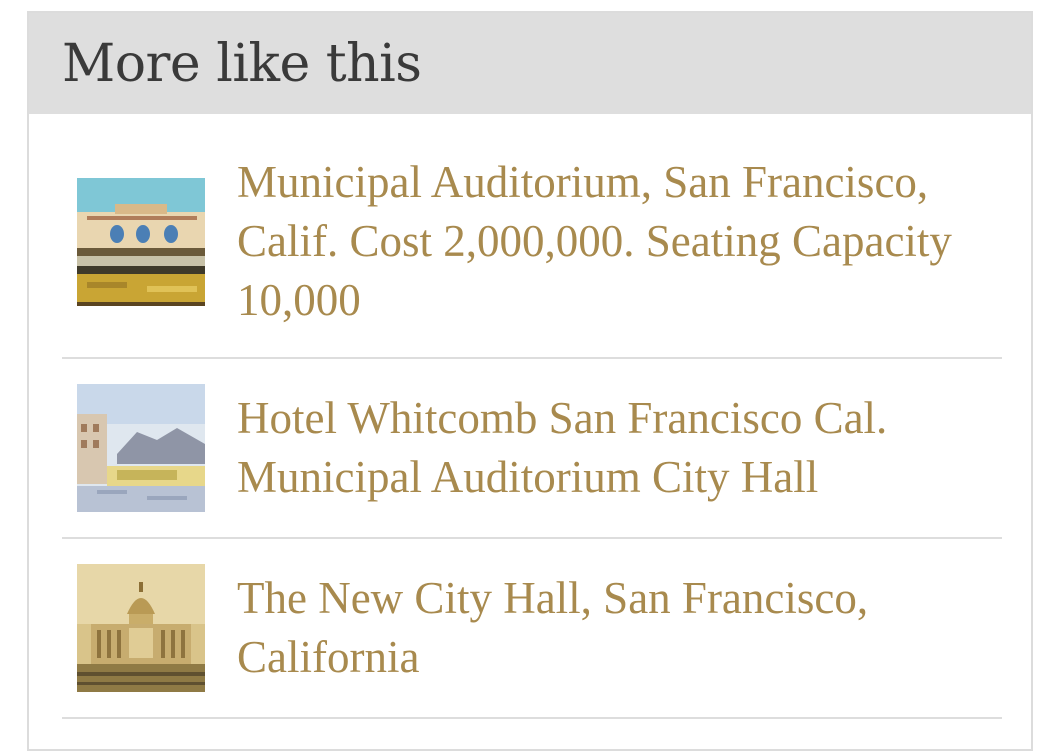  What do you see at coordinates (242, 63) in the screenshot?
I see `panel-title: More like this` at bounding box center [242, 63].